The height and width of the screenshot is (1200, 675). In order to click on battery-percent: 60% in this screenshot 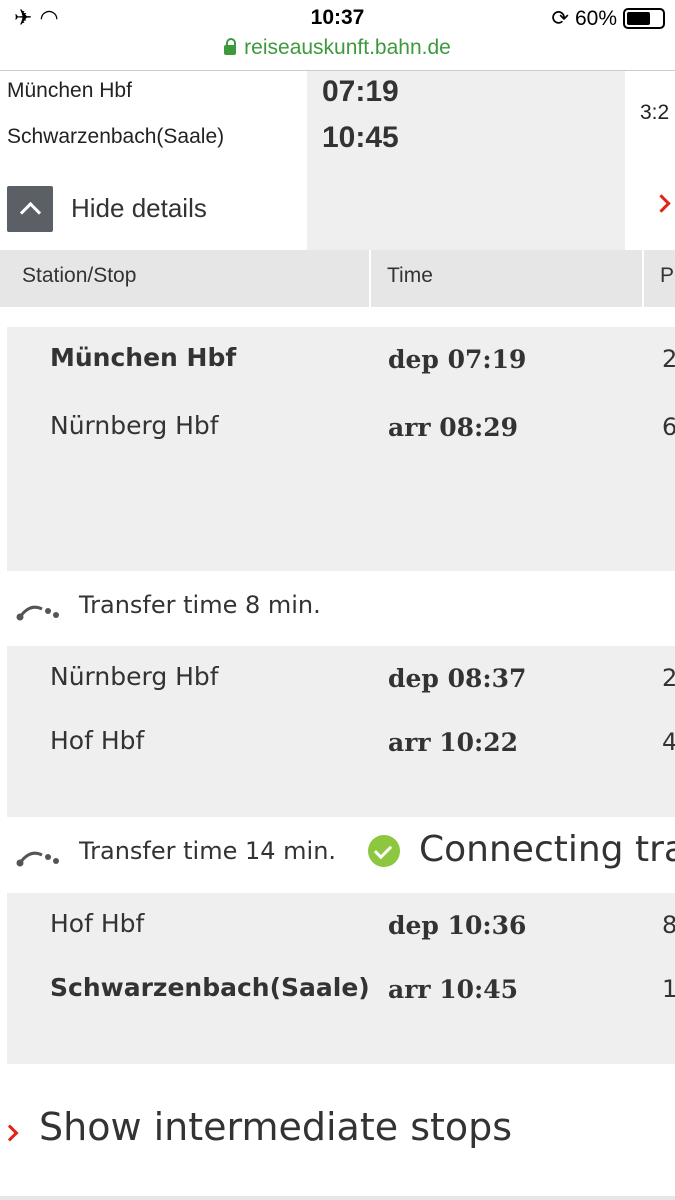, I will do `click(595, 18)`.